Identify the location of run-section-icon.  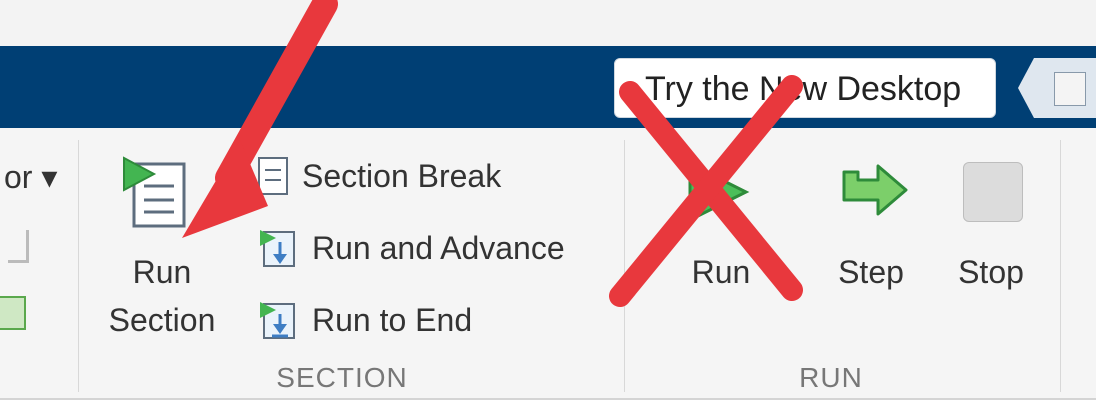
(155, 190).